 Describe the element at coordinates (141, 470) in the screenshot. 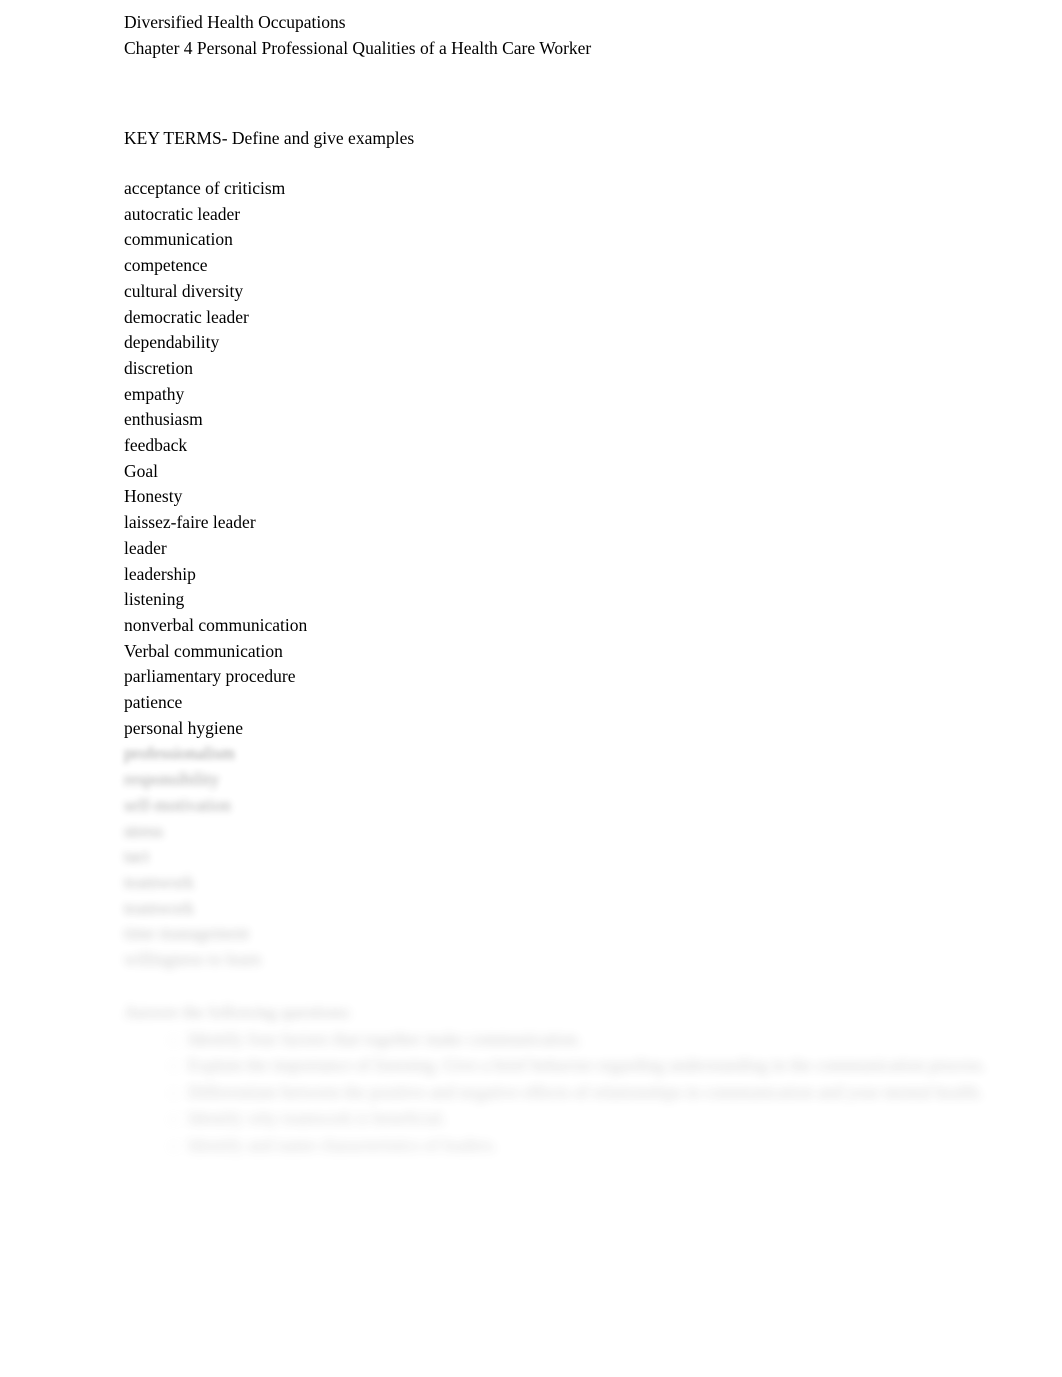

I see `key-term-item: Goal` at that location.